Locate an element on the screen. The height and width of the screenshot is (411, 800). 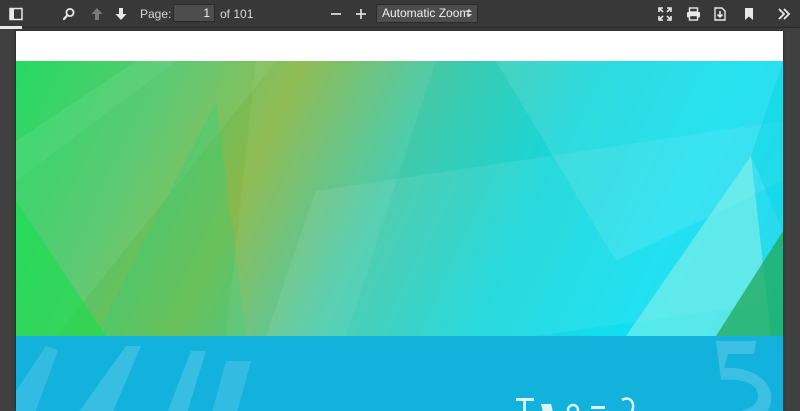
zoom-out-button is located at coordinates (336, 14).